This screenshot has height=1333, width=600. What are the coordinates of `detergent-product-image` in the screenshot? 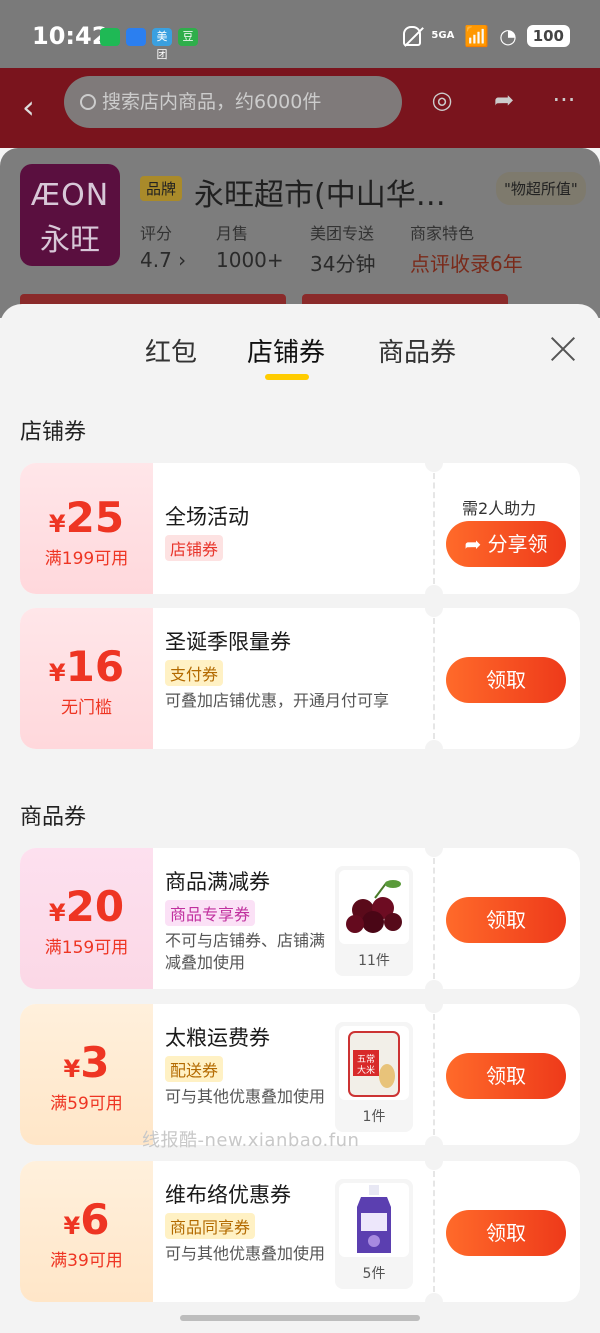 It's located at (374, 1220).